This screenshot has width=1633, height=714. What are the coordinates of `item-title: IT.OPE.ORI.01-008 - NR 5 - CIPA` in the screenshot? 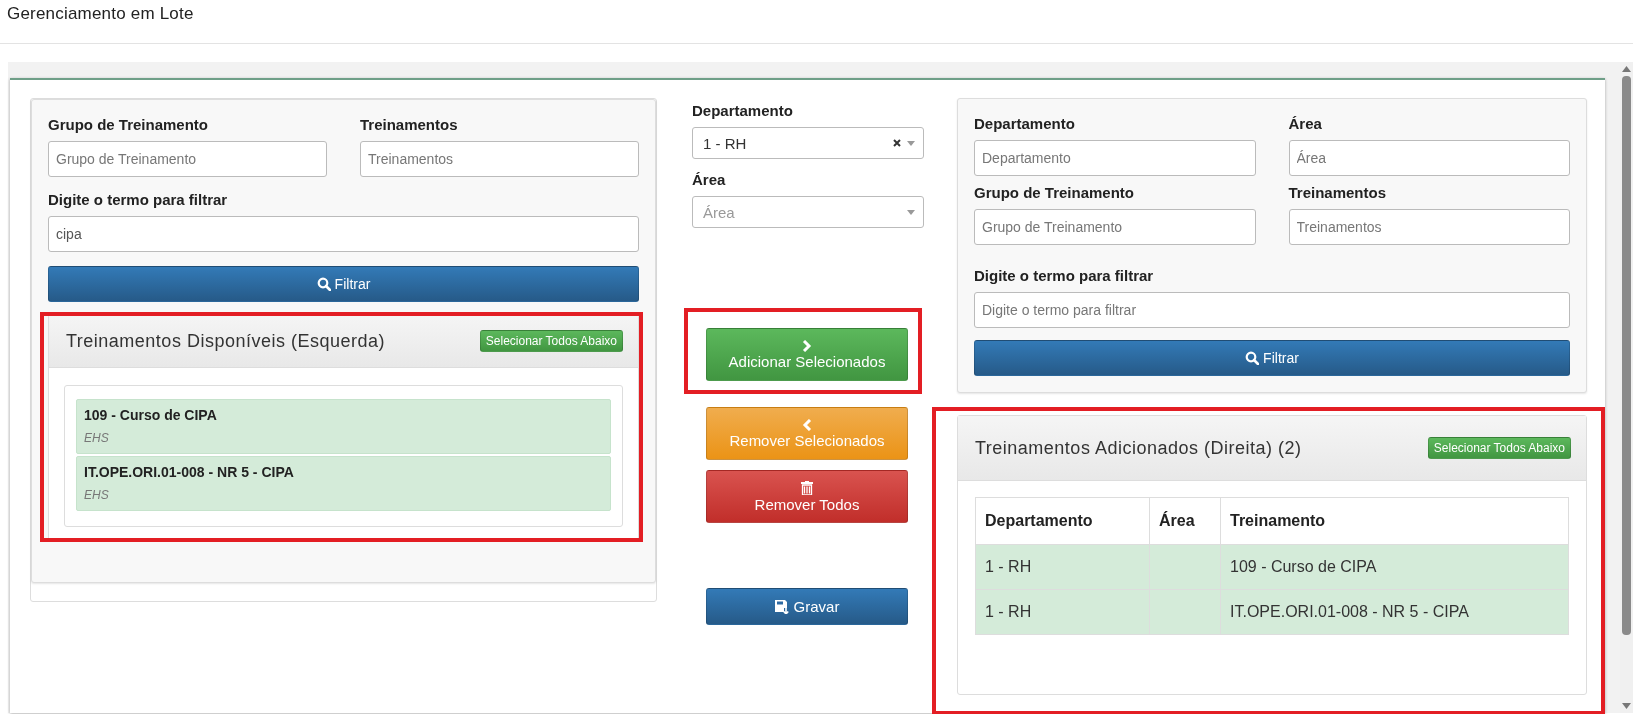 It's located at (189, 472).